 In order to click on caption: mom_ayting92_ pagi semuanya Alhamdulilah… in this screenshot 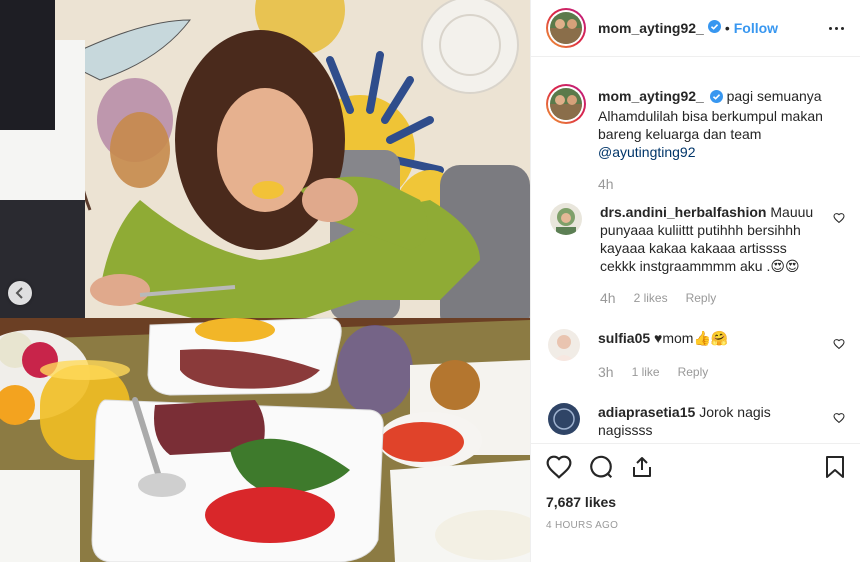, I will do `click(695, 138)`.